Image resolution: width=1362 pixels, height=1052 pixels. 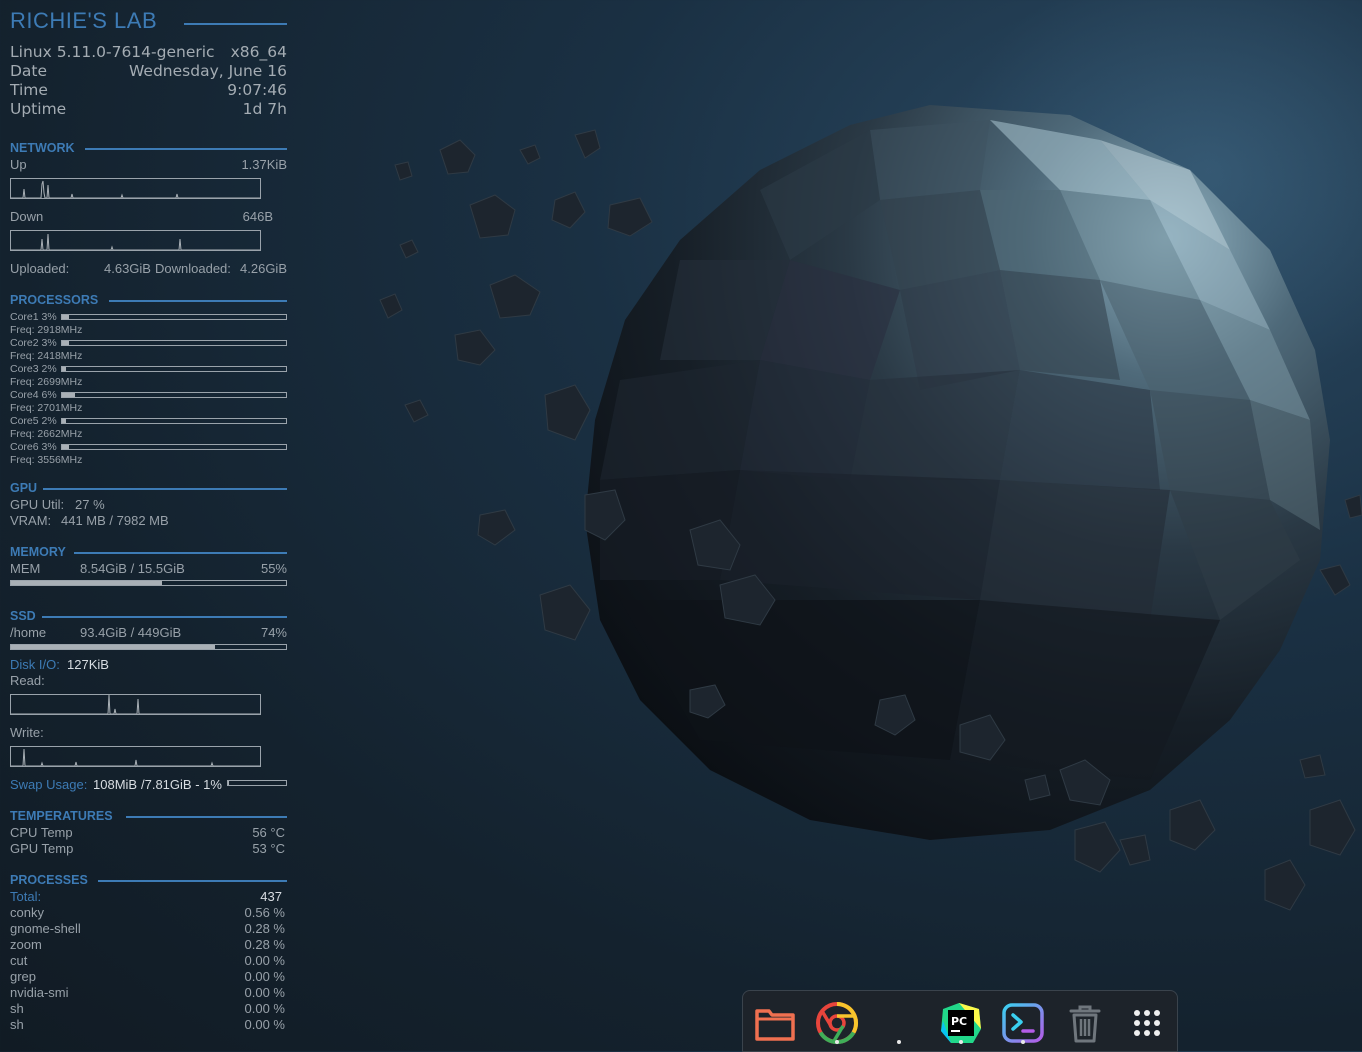 What do you see at coordinates (180, 553) in the screenshot?
I see `memory-divider` at bounding box center [180, 553].